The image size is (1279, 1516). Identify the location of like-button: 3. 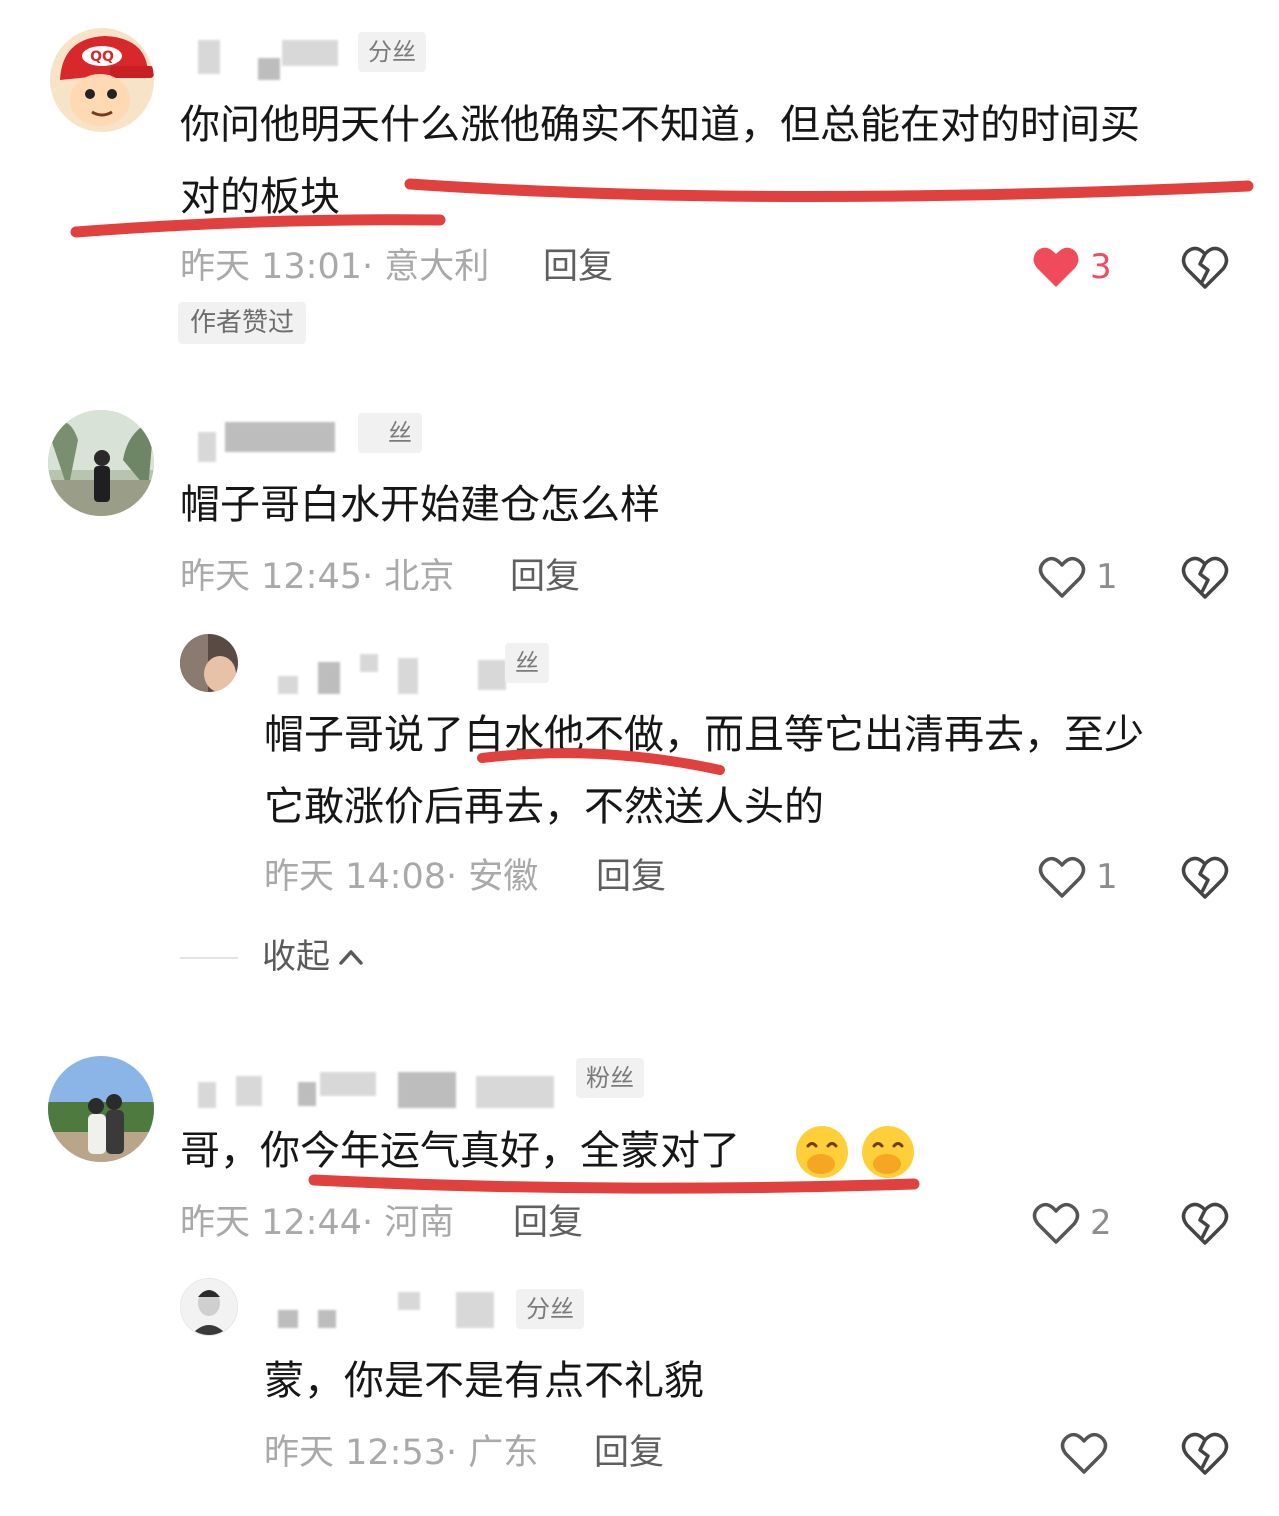
(1072, 267).